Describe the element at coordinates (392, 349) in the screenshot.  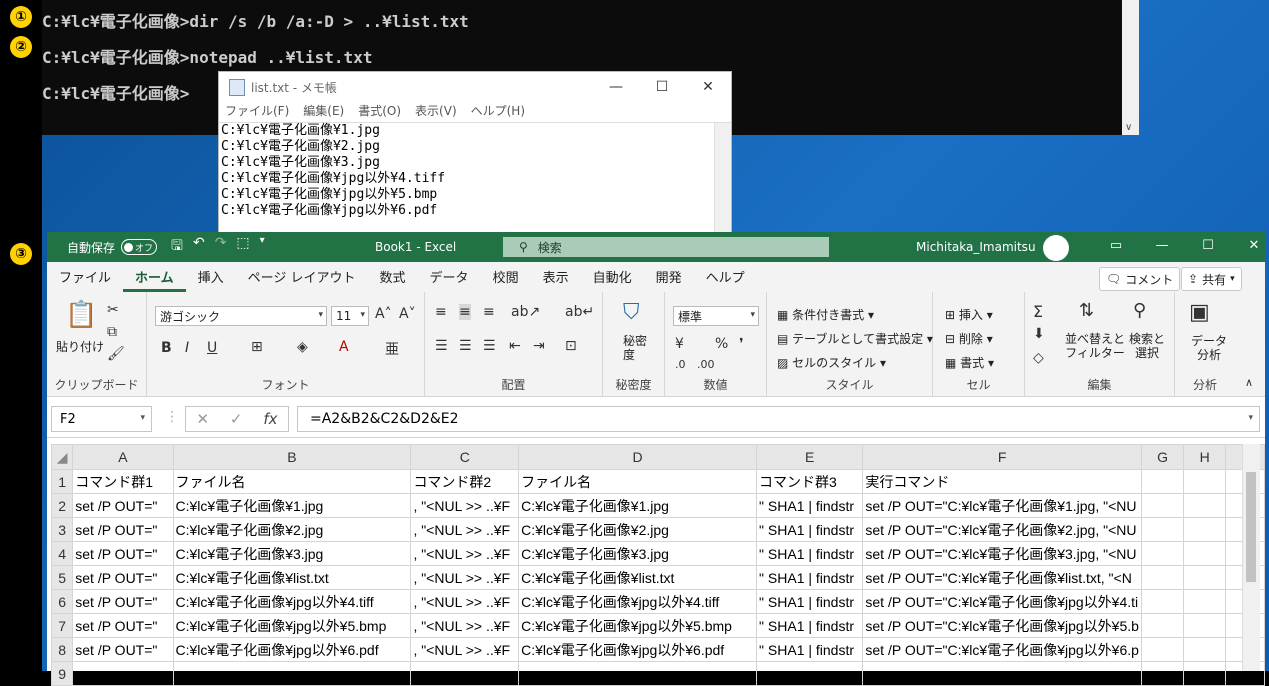
I see `phonetic-icon: 亜` at that location.